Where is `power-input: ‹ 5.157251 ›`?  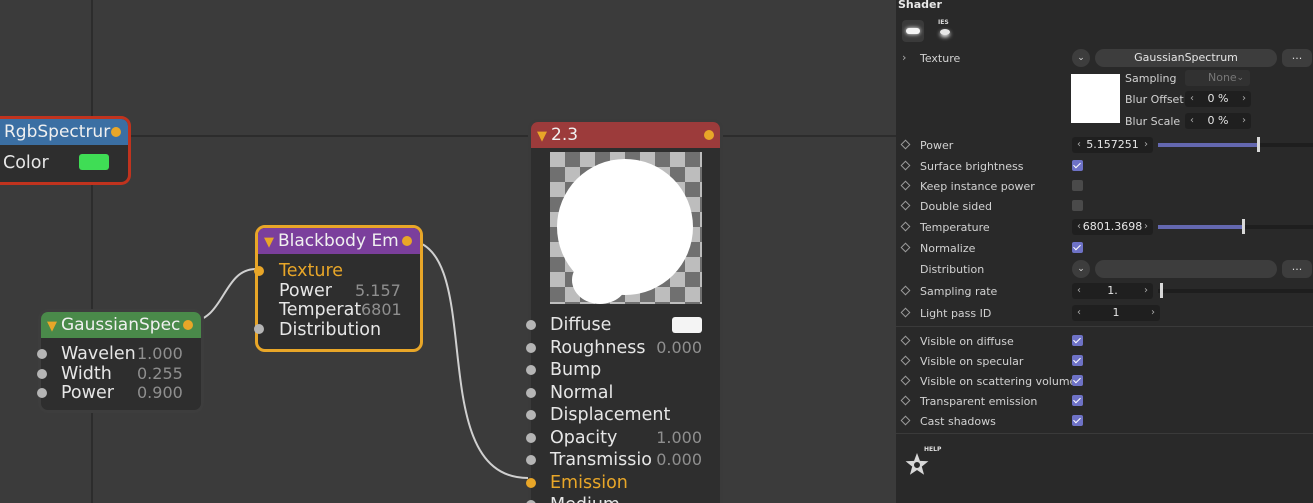 power-input: ‹ 5.157251 › is located at coordinates (1112, 145).